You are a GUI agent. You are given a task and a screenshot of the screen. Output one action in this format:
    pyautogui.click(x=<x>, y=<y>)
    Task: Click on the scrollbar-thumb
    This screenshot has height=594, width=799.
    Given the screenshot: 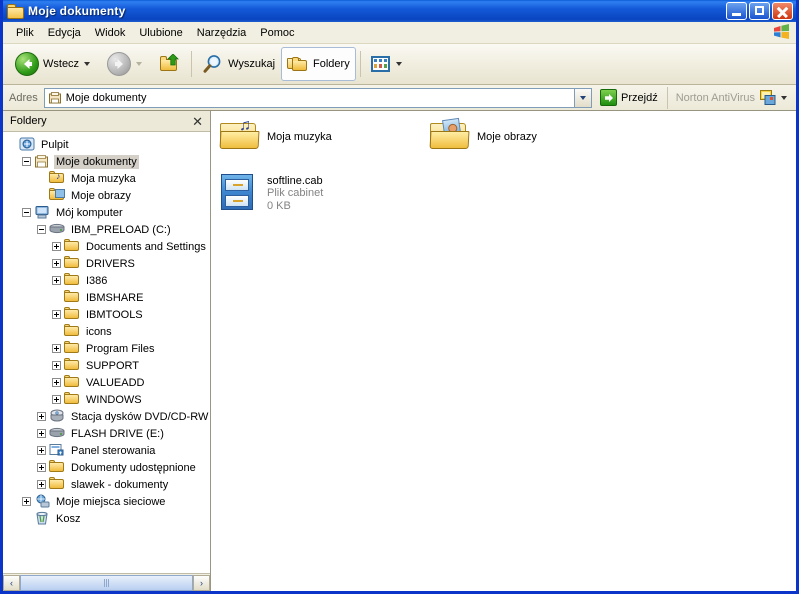 What is the action you would take?
    pyautogui.click(x=106, y=582)
    